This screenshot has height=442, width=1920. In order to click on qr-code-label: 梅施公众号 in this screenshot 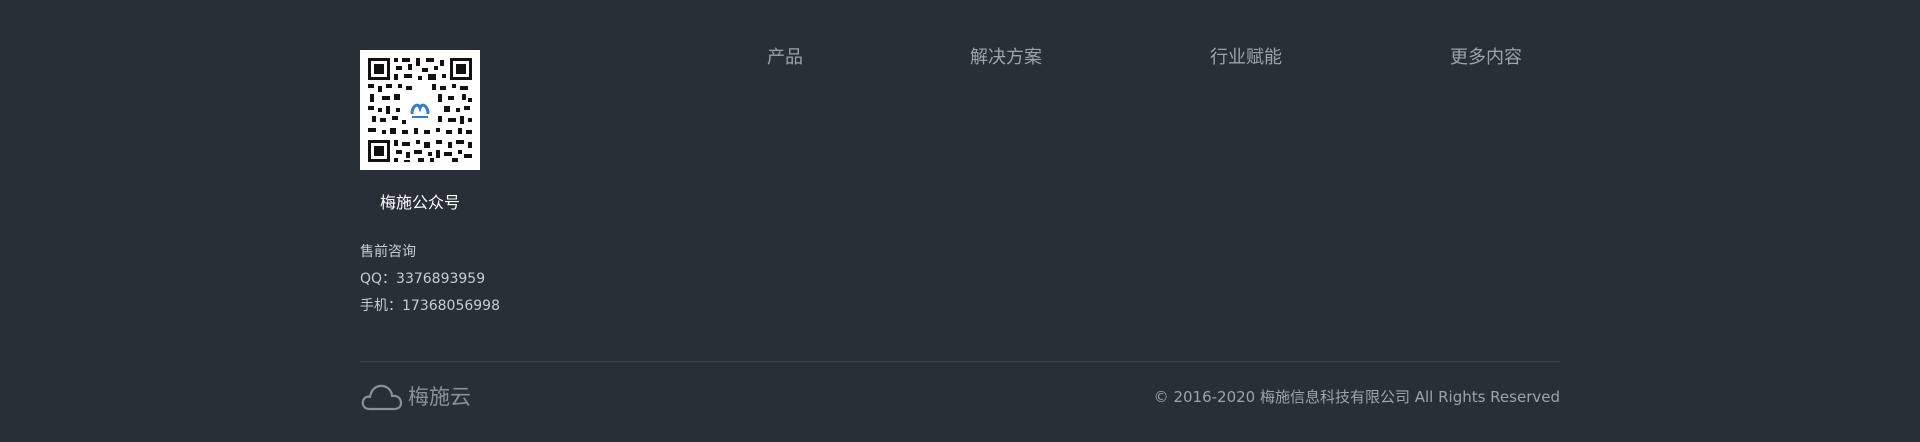, I will do `click(419, 202)`.